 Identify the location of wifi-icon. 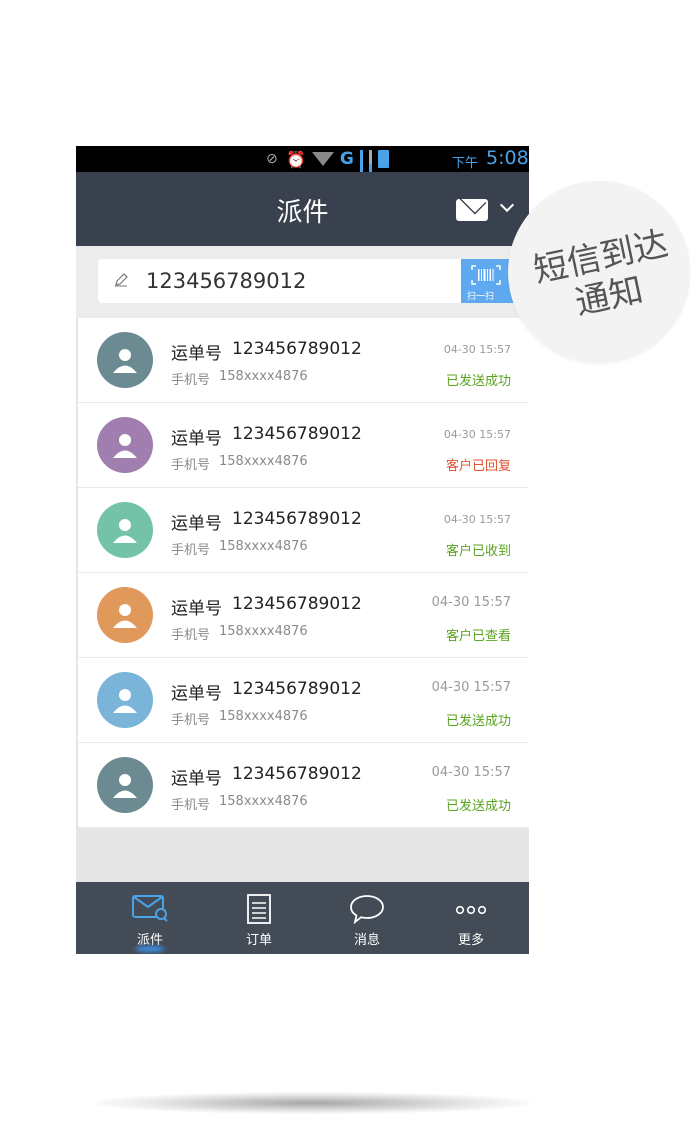
(322, 159).